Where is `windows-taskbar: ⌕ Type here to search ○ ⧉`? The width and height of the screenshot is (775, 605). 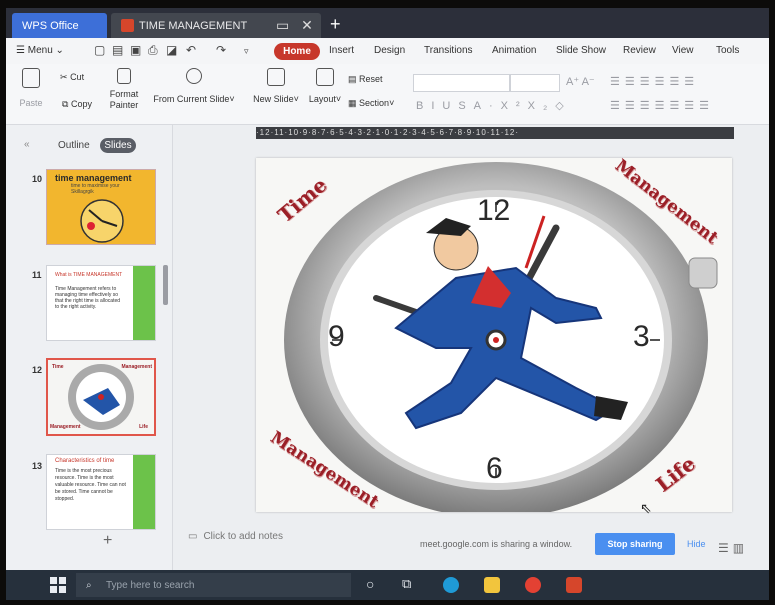 windows-taskbar: ⌕ Type here to search ○ ⧉ is located at coordinates (387, 585).